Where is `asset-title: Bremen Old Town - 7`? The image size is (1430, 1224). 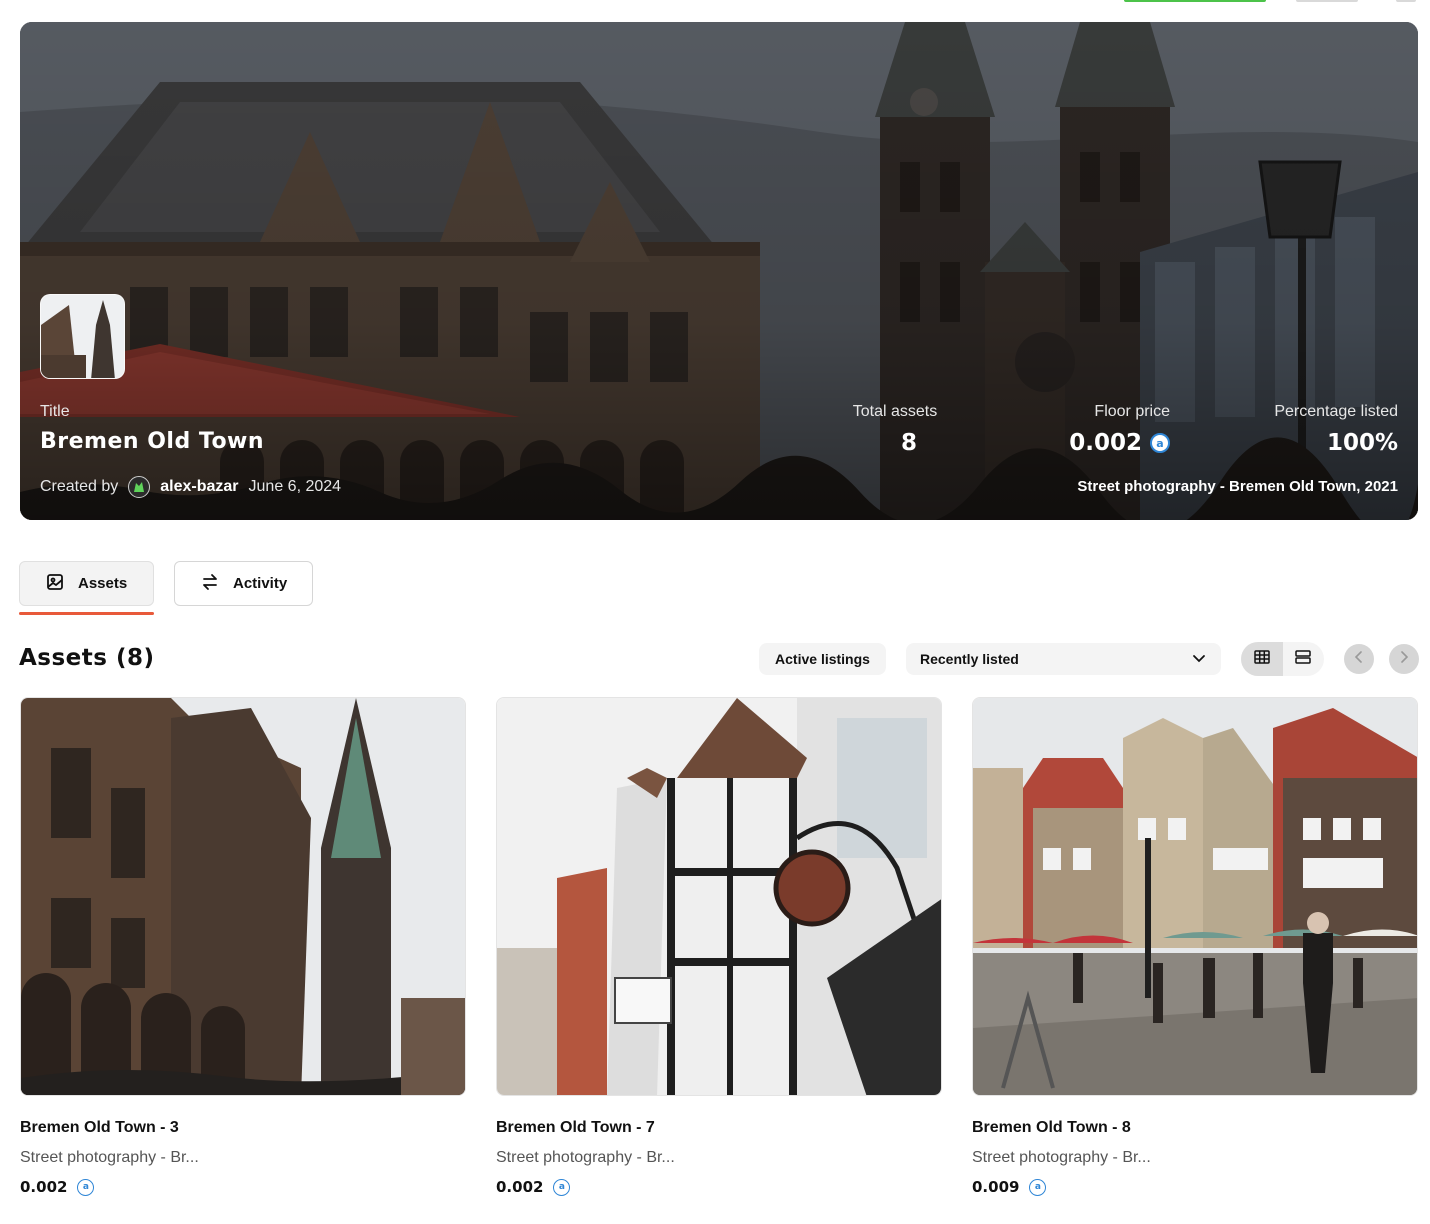 asset-title: Bremen Old Town - 7 is located at coordinates (719, 1128).